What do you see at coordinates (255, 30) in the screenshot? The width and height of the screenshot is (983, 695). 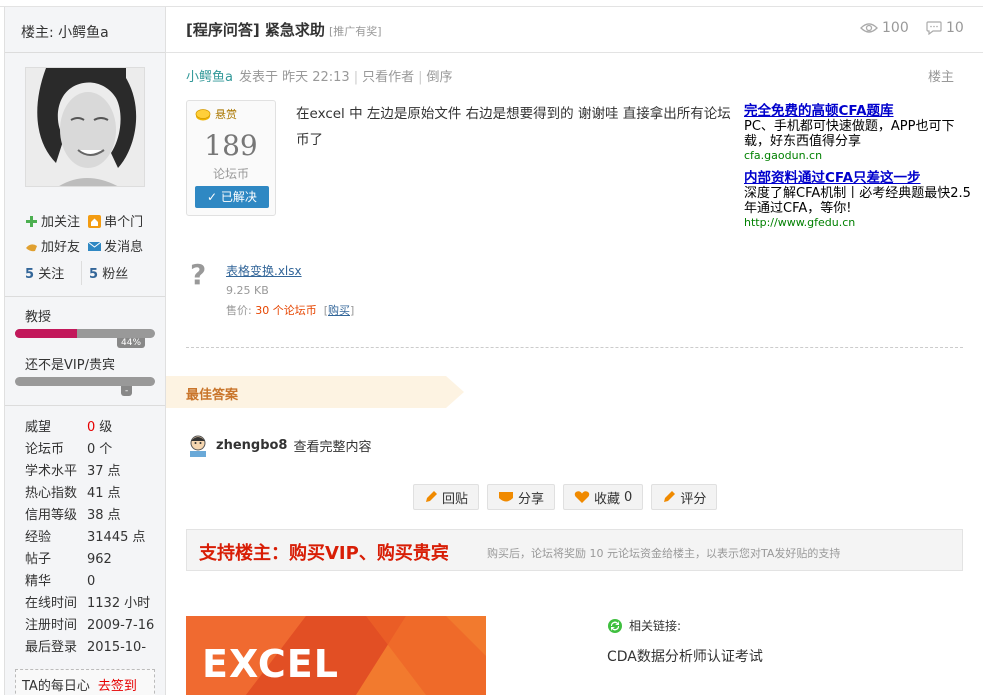 I see `thread-title-text: [程序问答] 紧急求助` at bounding box center [255, 30].